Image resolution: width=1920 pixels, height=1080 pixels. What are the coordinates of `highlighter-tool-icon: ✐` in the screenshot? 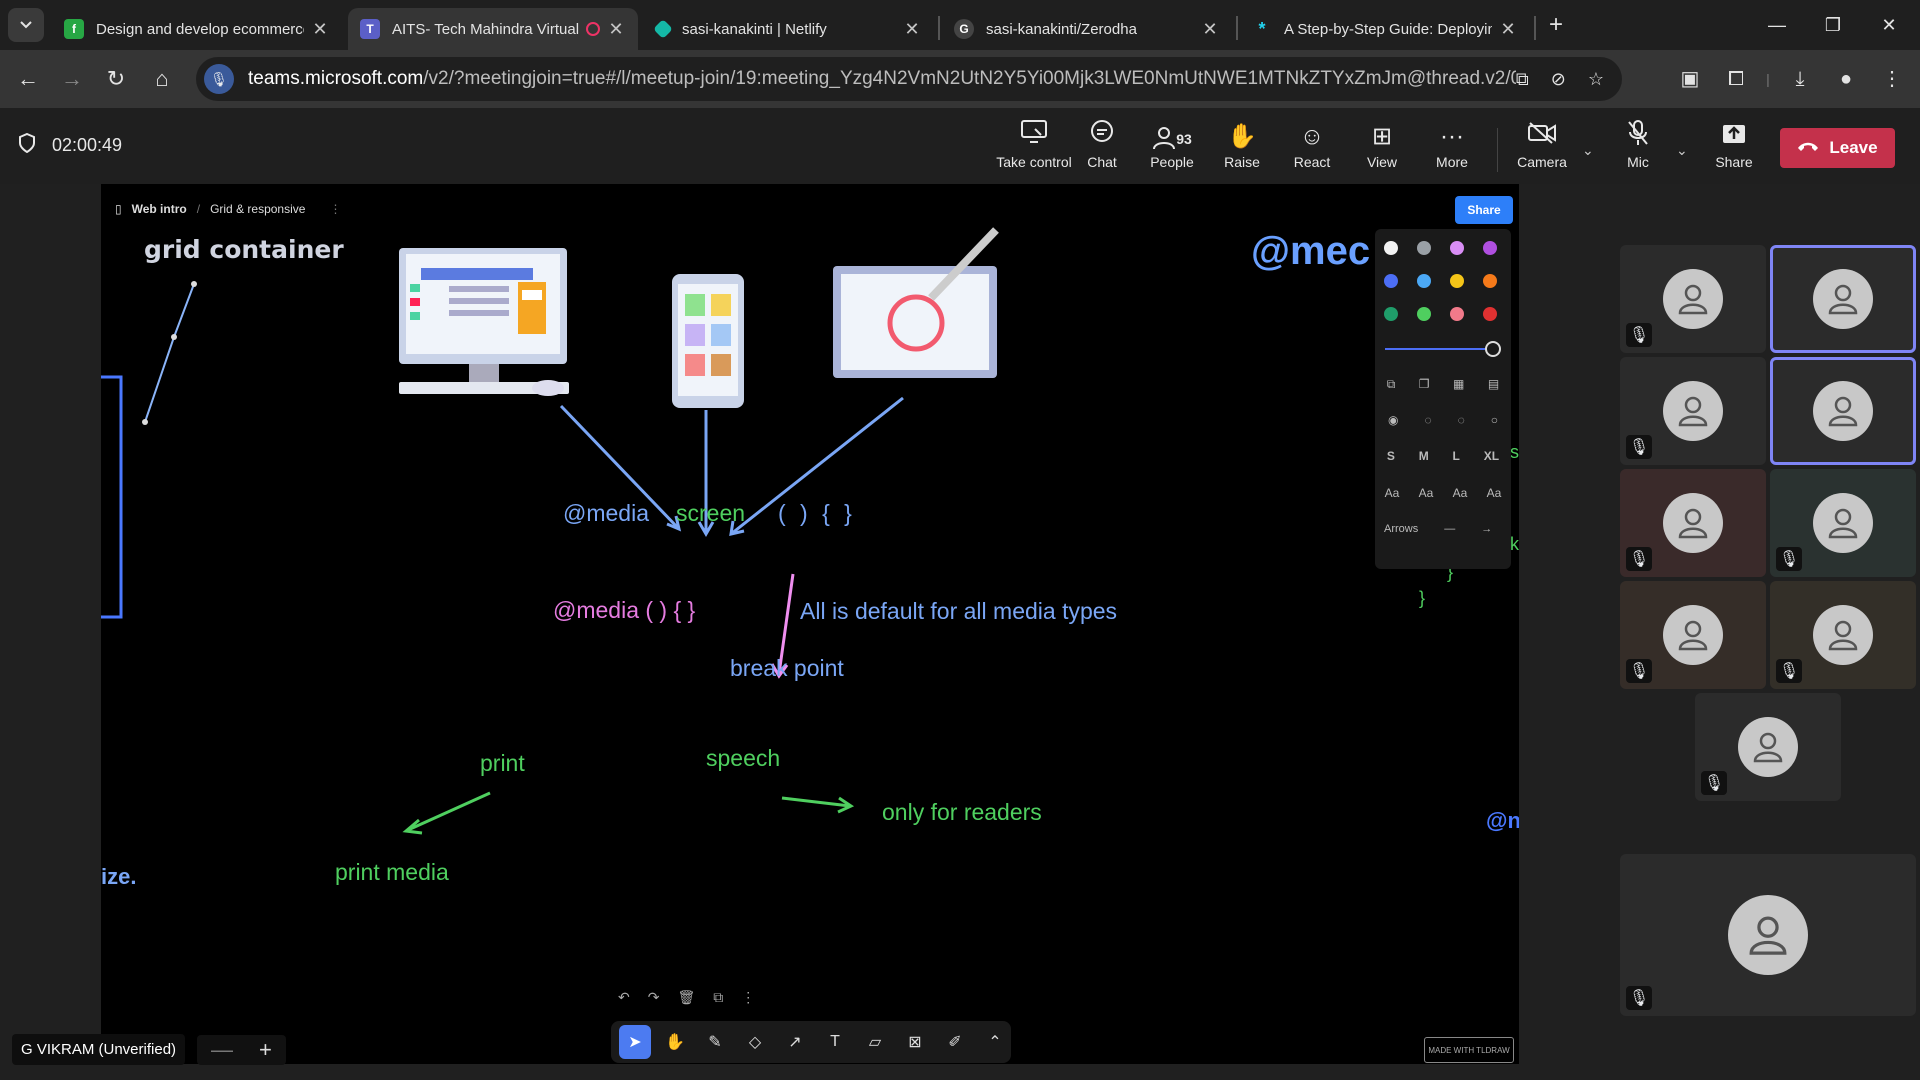 It's located at (955, 1042).